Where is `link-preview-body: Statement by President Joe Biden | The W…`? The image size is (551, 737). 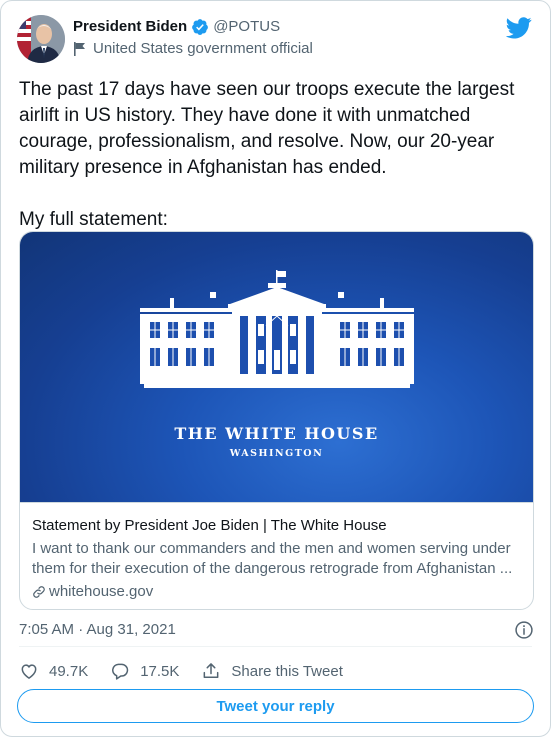
link-preview-body: Statement by President Joe Biden | The W… is located at coordinates (276, 552).